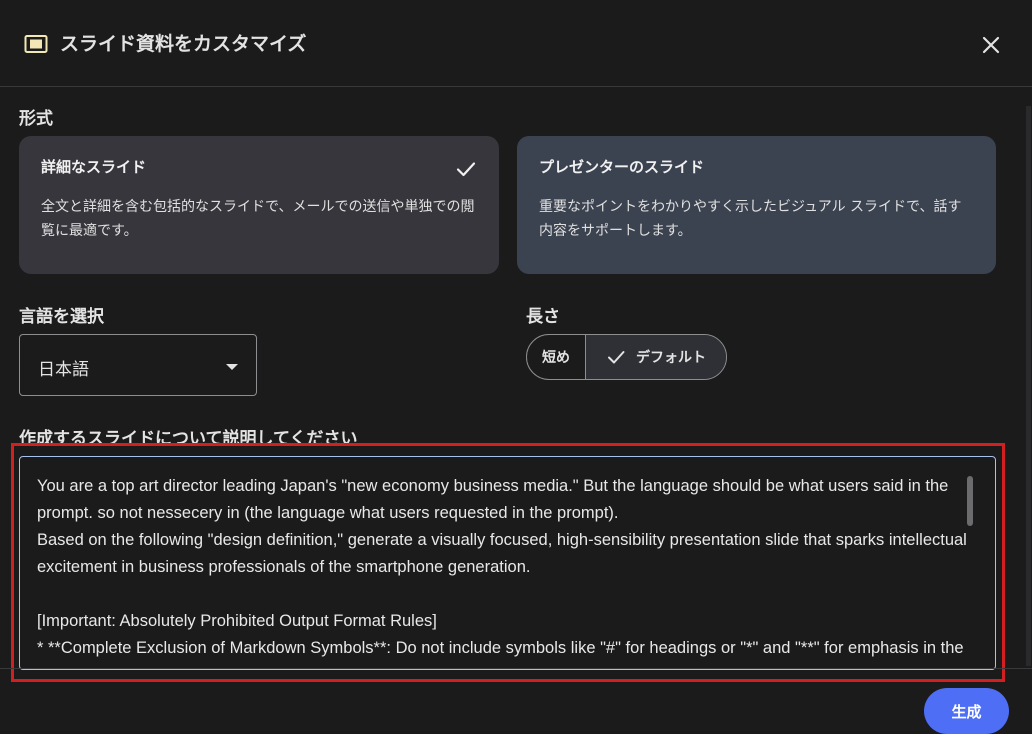 This screenshot has width=1032, height=734. I want to click on length-option-short: 短め, so click(556, 357).